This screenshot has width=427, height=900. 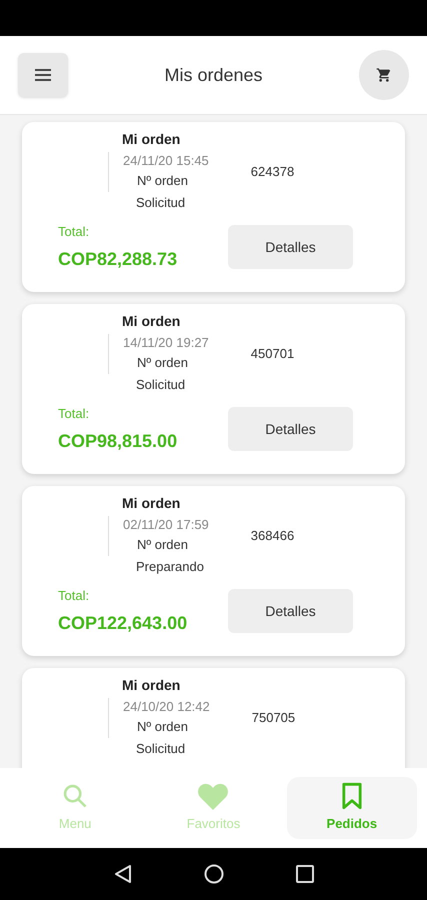 I want to click on page-title: Mis ordenes, so click(x=213, y=75).